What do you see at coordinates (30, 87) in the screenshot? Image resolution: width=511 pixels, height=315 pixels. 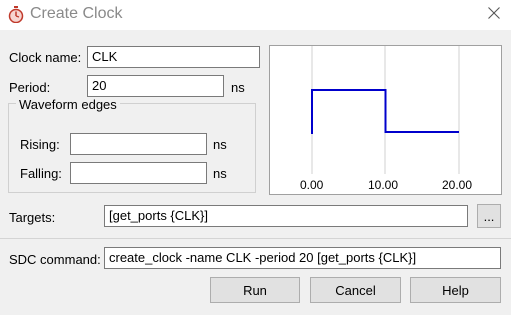 I see `period-label: Period:` at bounding box center [30, 87].